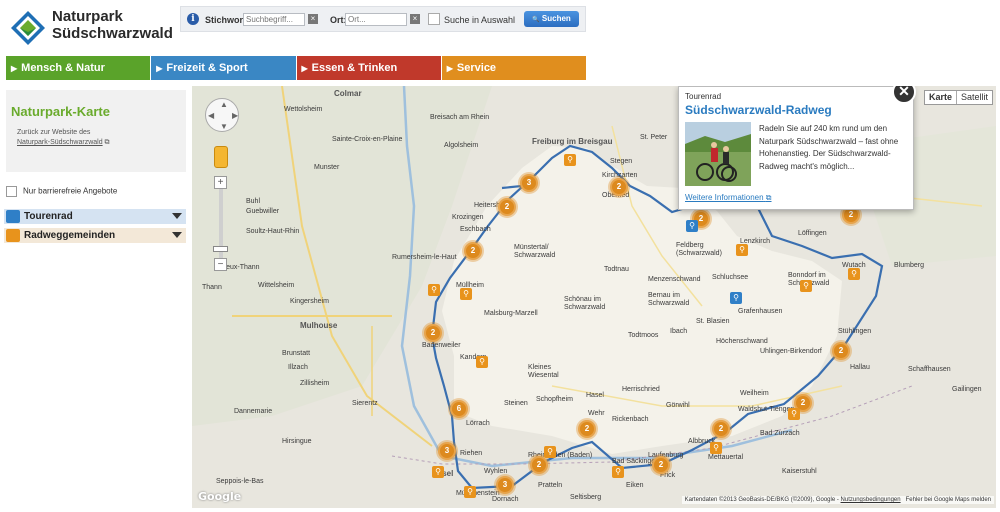 This screenshot has height=512, width=1000. I want to click on nav-mensch-natur: ▶ Mensch & Natur, so click(79, 68).